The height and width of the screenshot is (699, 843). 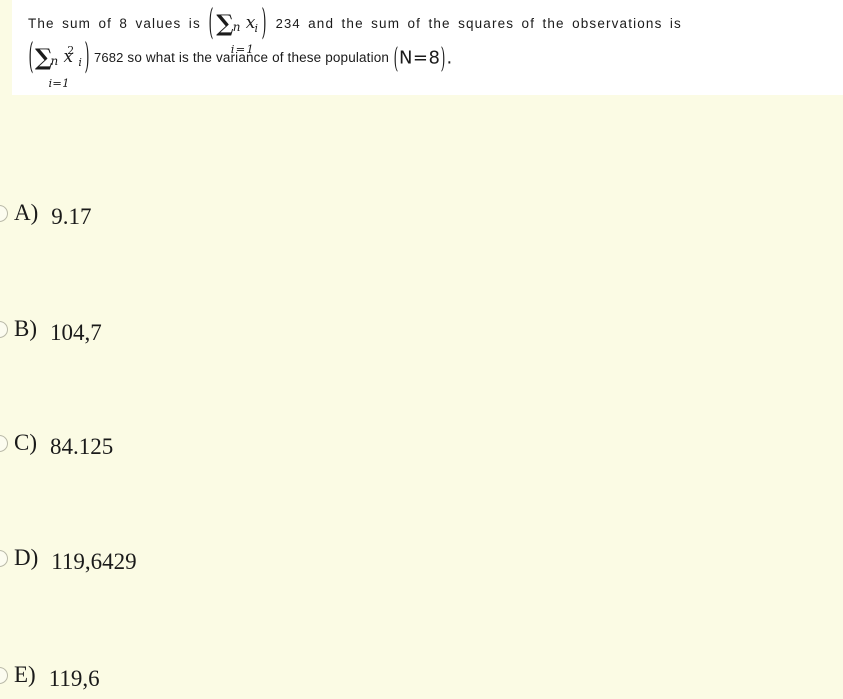 What do you see at coordinates (419, 57) in the screenshot?
I see `population-size-text: N=8` at bounding box center [419, 57].